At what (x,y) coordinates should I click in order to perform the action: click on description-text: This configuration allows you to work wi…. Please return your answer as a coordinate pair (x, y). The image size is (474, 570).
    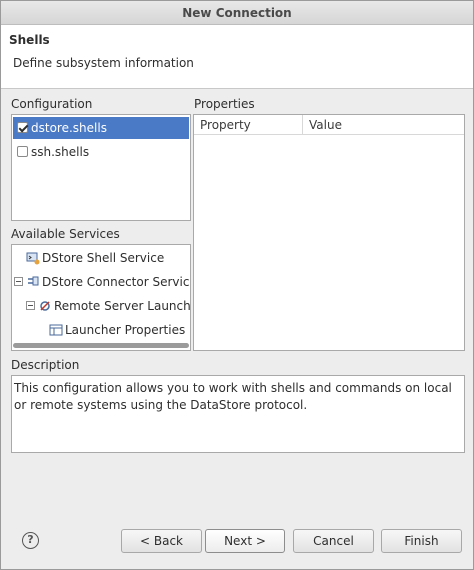
    Looking at the image, I should click on (233, 396).